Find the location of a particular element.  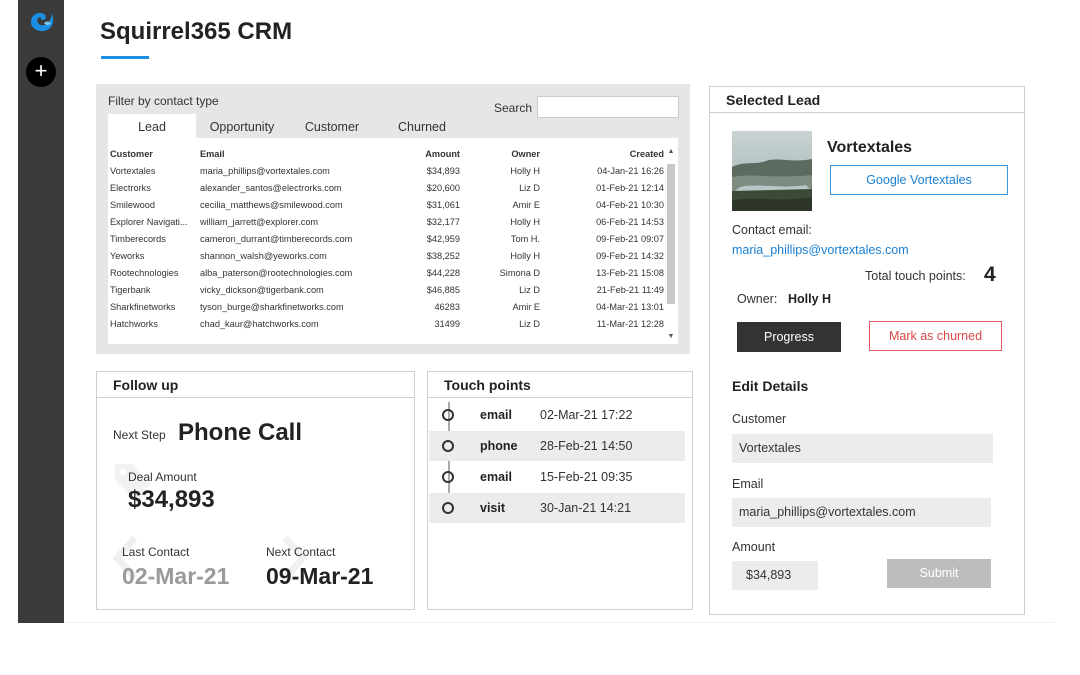

cell-amount: $31,061 is located at coordinates (443, 204).